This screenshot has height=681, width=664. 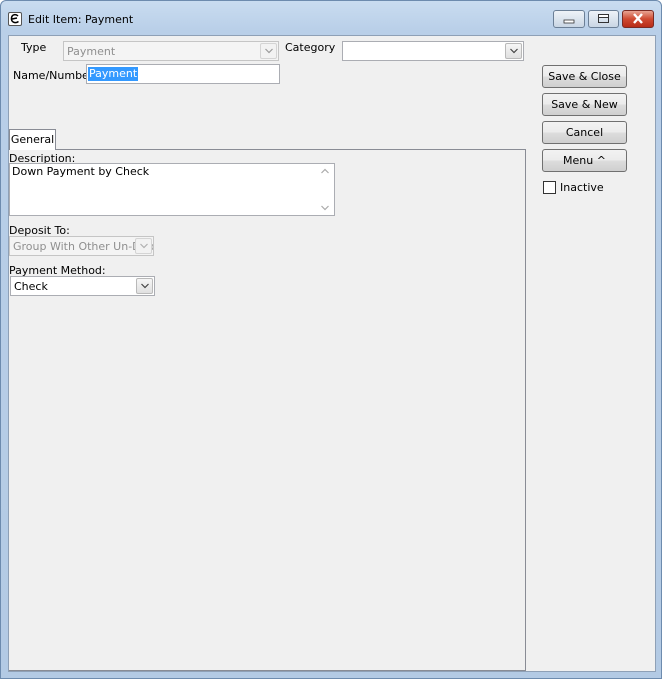 I want to click on title-bar: Edit Item: Payment, so click(x=331, y=18).